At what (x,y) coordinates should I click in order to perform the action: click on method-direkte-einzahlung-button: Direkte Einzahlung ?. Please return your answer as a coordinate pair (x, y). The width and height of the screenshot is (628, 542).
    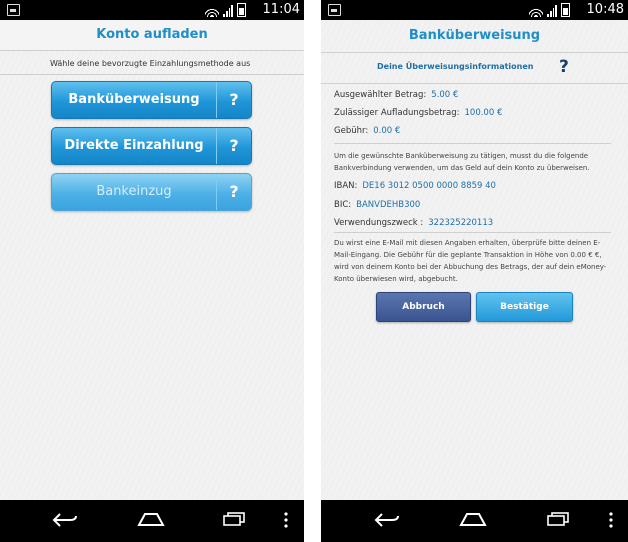
    Looking at the image, I should click on (151, 146).